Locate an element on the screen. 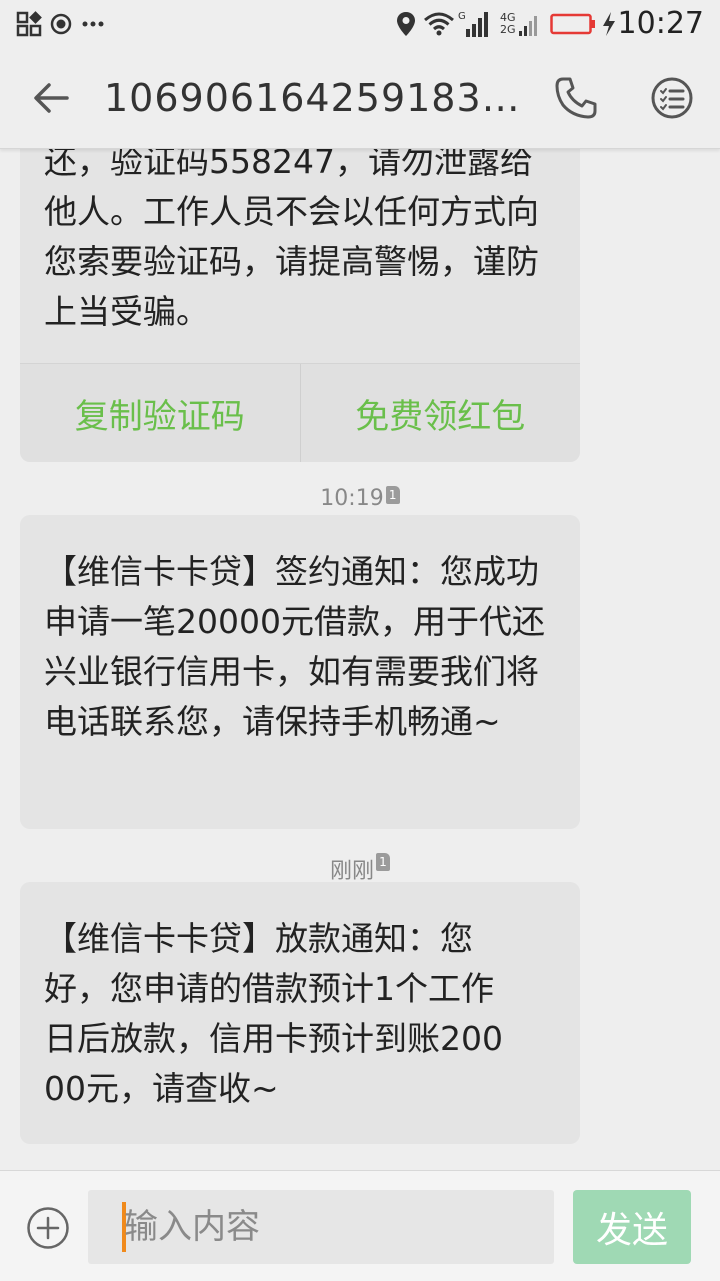 Image resolution: width=720 pixels, height=1281 pixels. status-bar: G 4G 2G 10:27 is located at coordinates (360, 24).